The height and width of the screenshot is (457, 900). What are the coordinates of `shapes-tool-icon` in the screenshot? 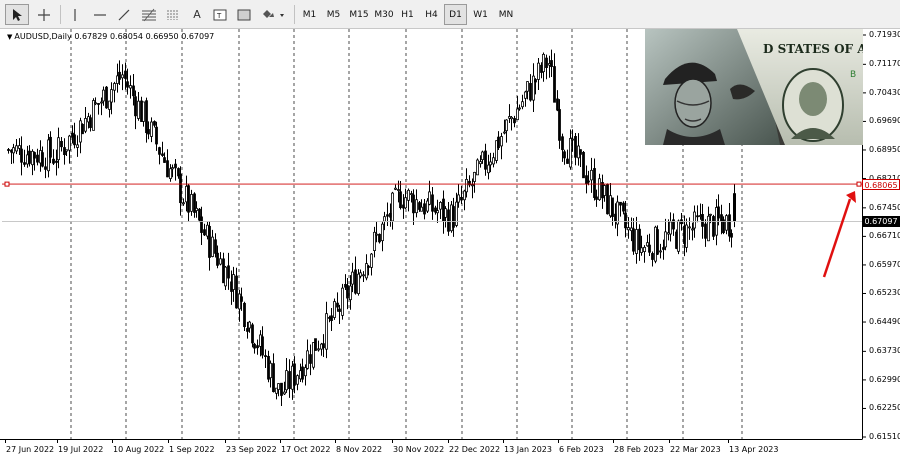 It's located at (273, 14).